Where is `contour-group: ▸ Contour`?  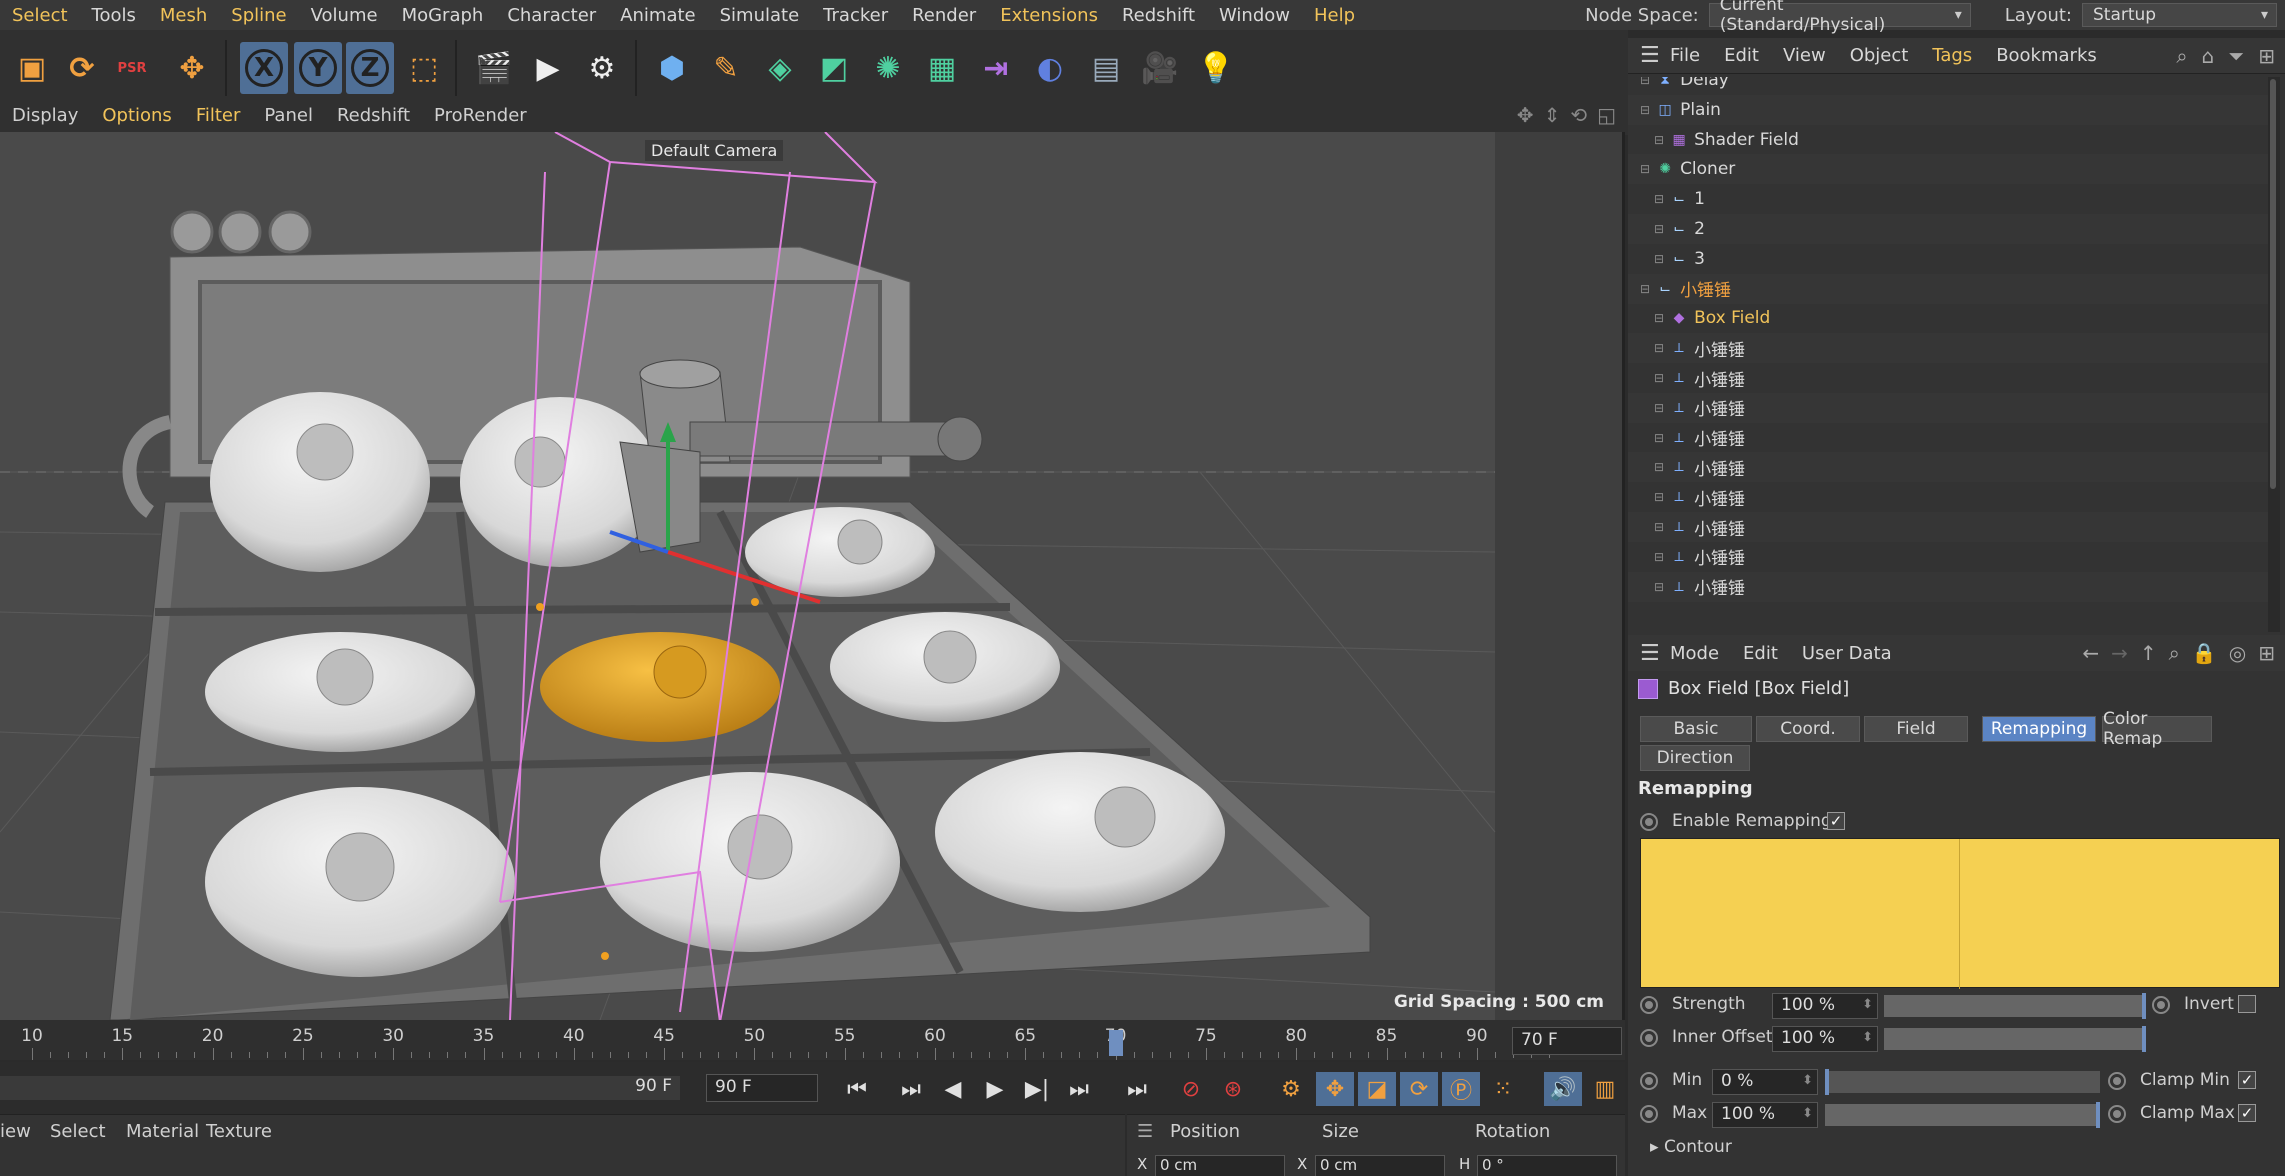
contour-group: ▸ Contour is located at coordinates (1691, 1147).